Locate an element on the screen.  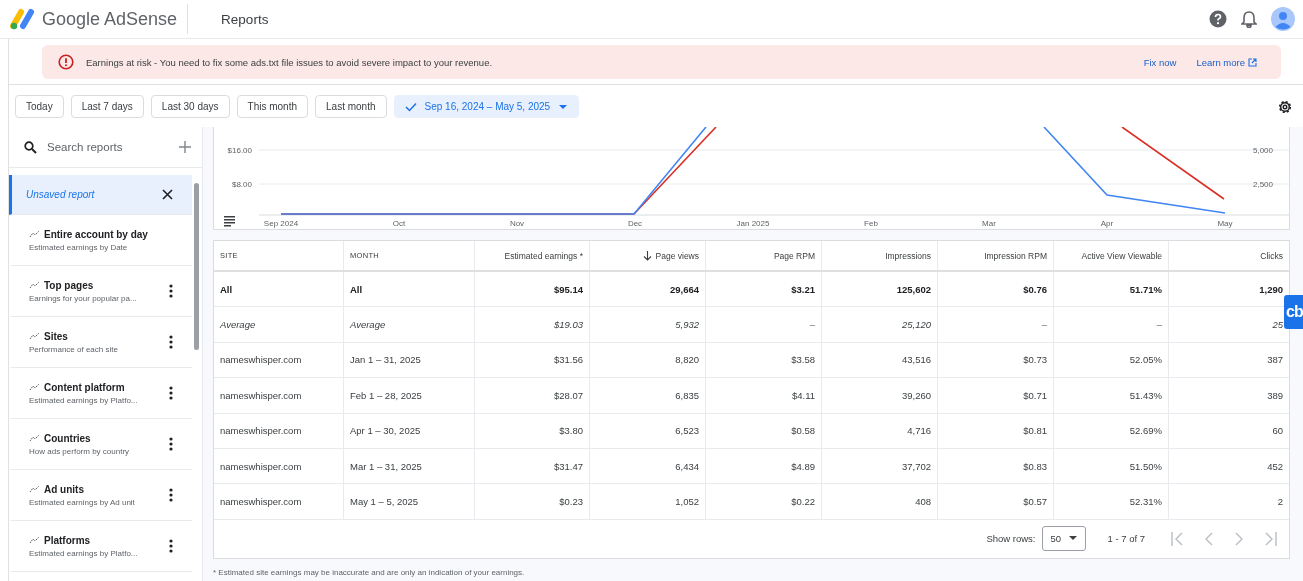
date-range-chip: Last 30 days is located at coordinates (190, 106).